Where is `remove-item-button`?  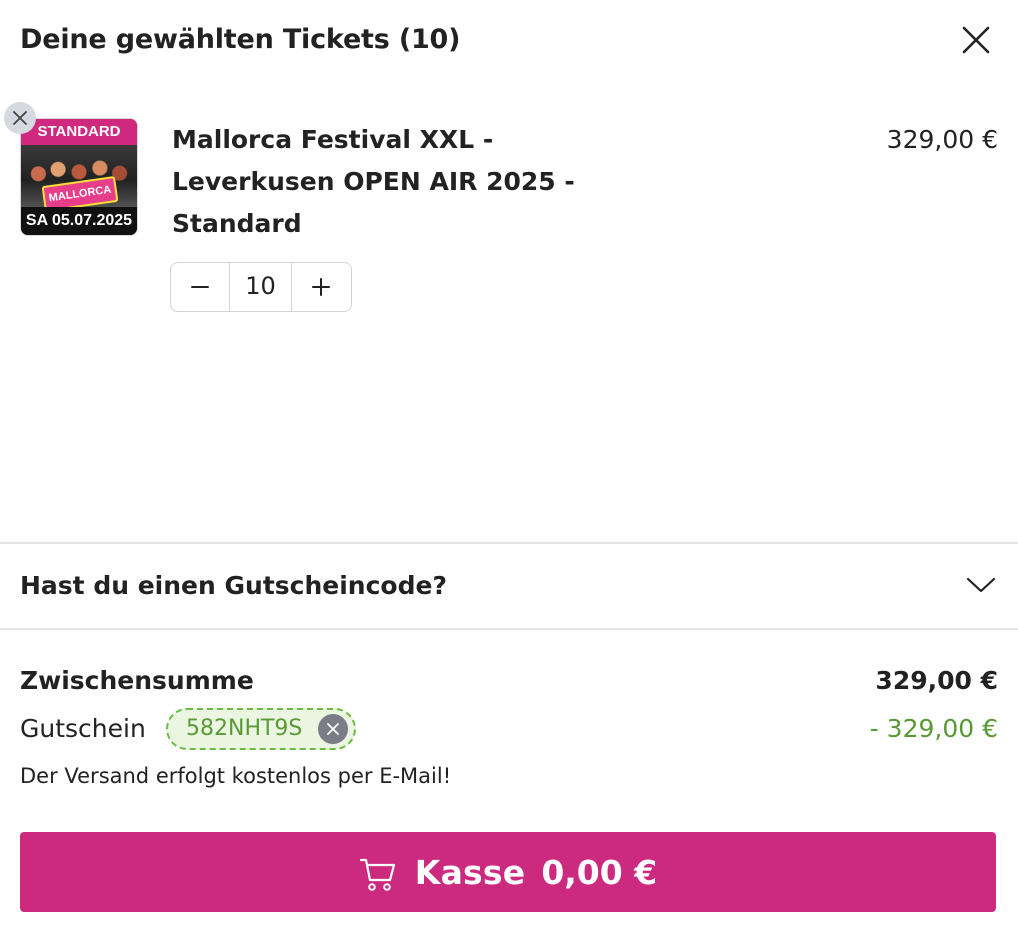 remove-item-button is located at coordinates (20, 118).